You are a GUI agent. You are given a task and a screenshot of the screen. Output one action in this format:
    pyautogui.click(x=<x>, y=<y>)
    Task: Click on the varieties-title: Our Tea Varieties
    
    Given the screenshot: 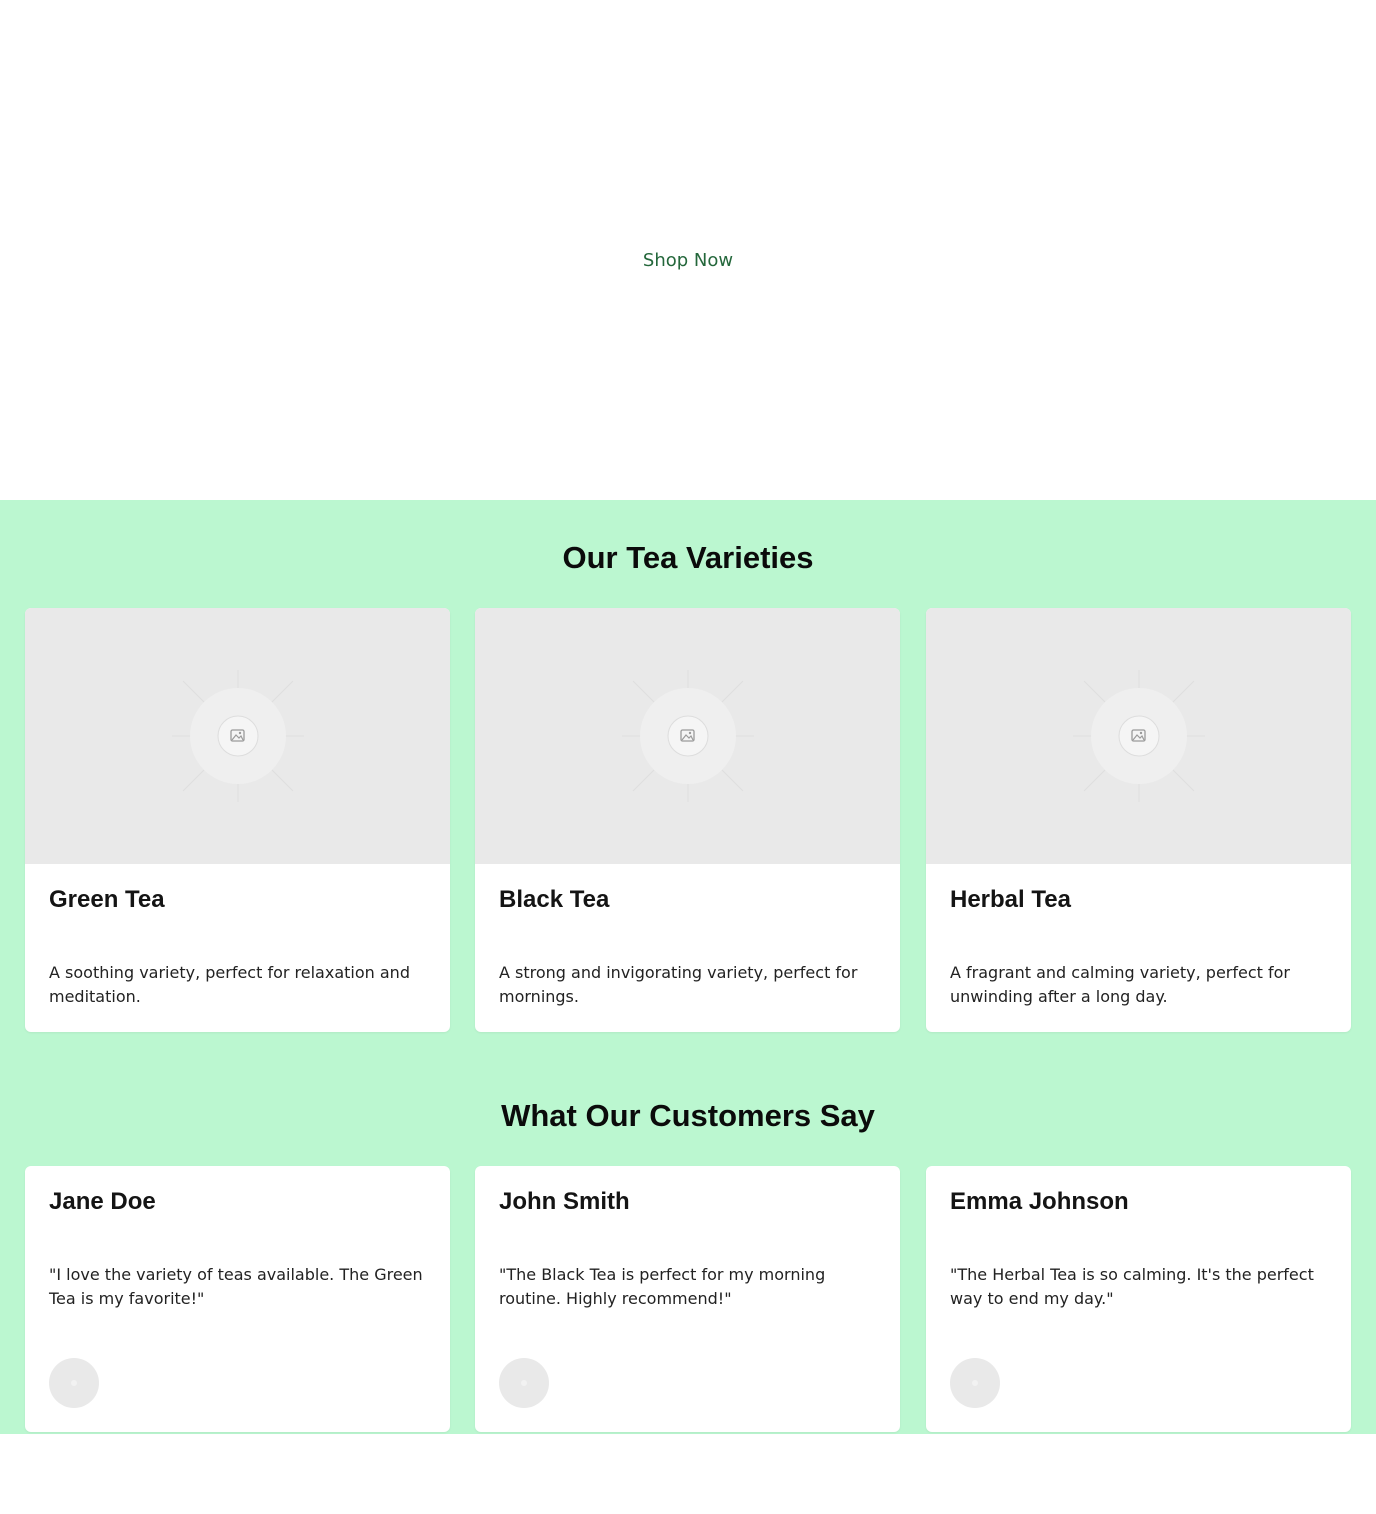 What is the action you would take?
    pyautogui.click(x=688, y=557)
    